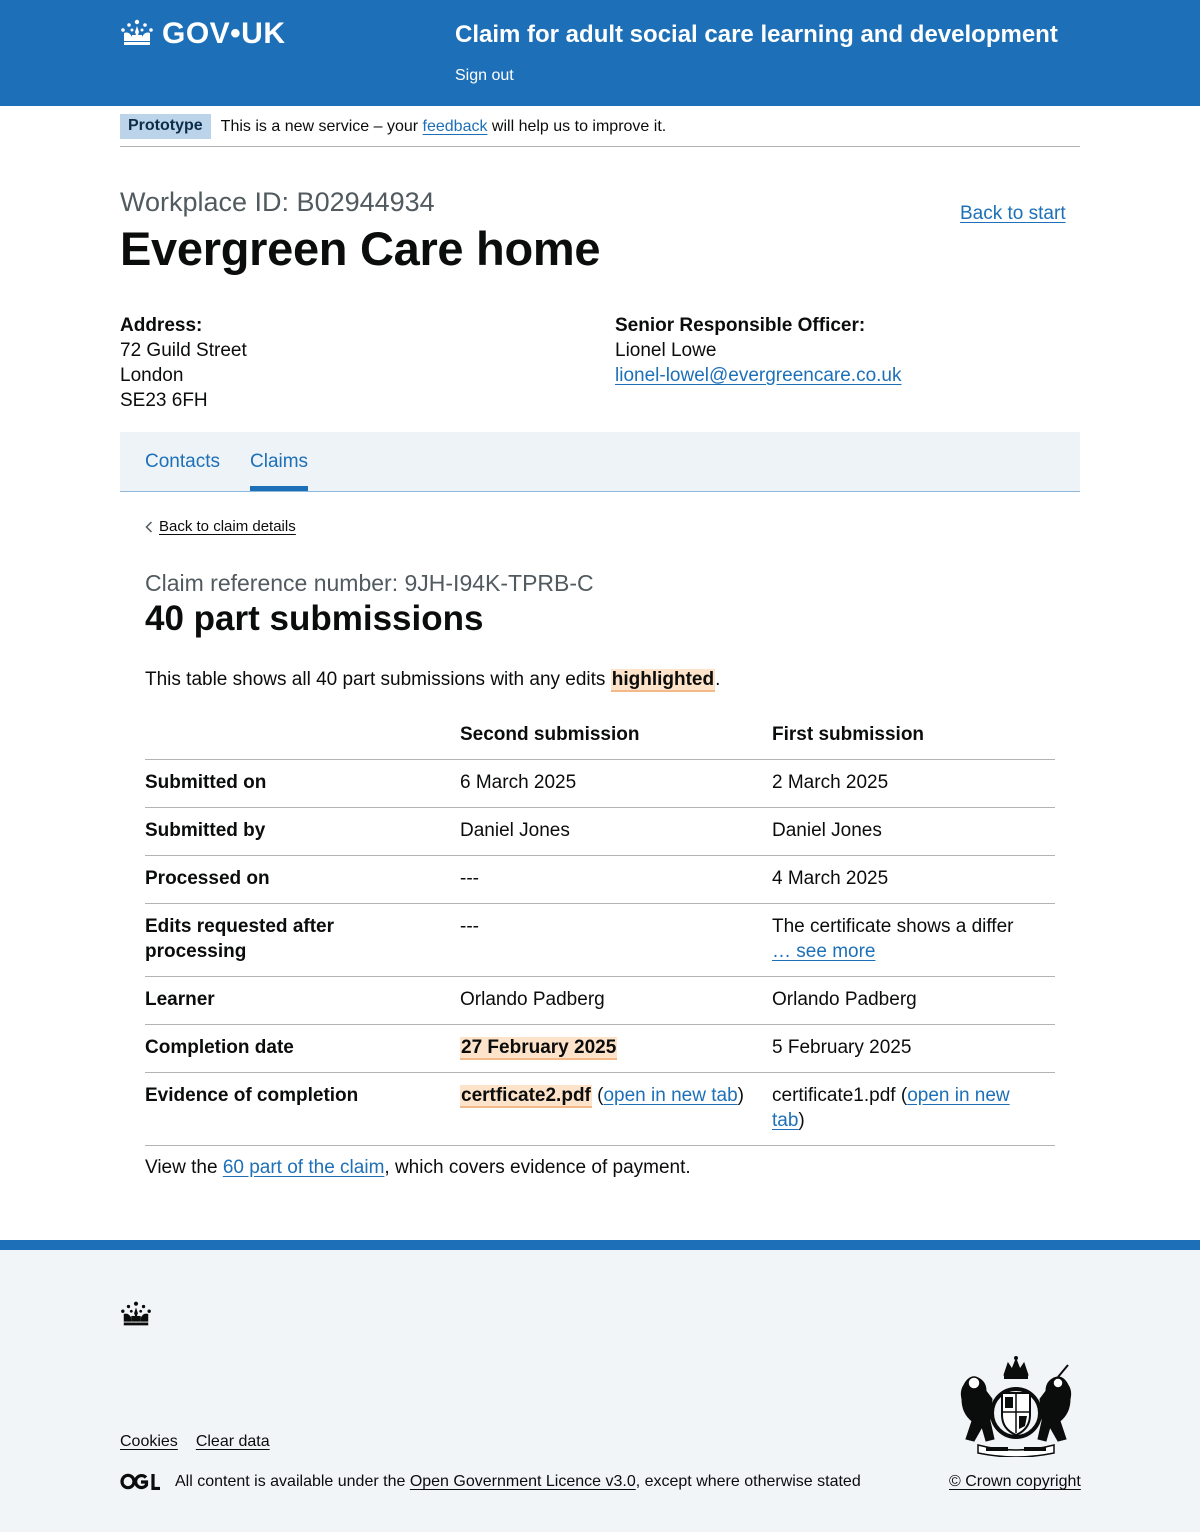 Image resolution: width=1200 pixels, height=1532 pixels. I want to click on cell-first: 2 March 2025, so click(913, 783).